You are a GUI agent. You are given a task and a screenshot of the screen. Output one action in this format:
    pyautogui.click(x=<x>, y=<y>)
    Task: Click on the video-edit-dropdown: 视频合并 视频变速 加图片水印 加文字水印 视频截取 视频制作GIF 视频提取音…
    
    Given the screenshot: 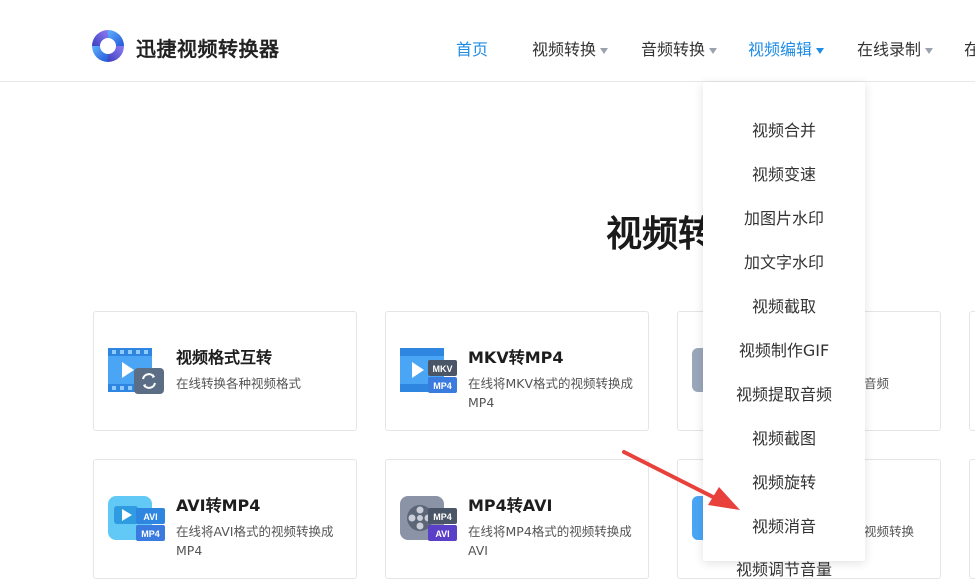 What is the action you would take?
    pyautogui.click(x=784, y=330)
    